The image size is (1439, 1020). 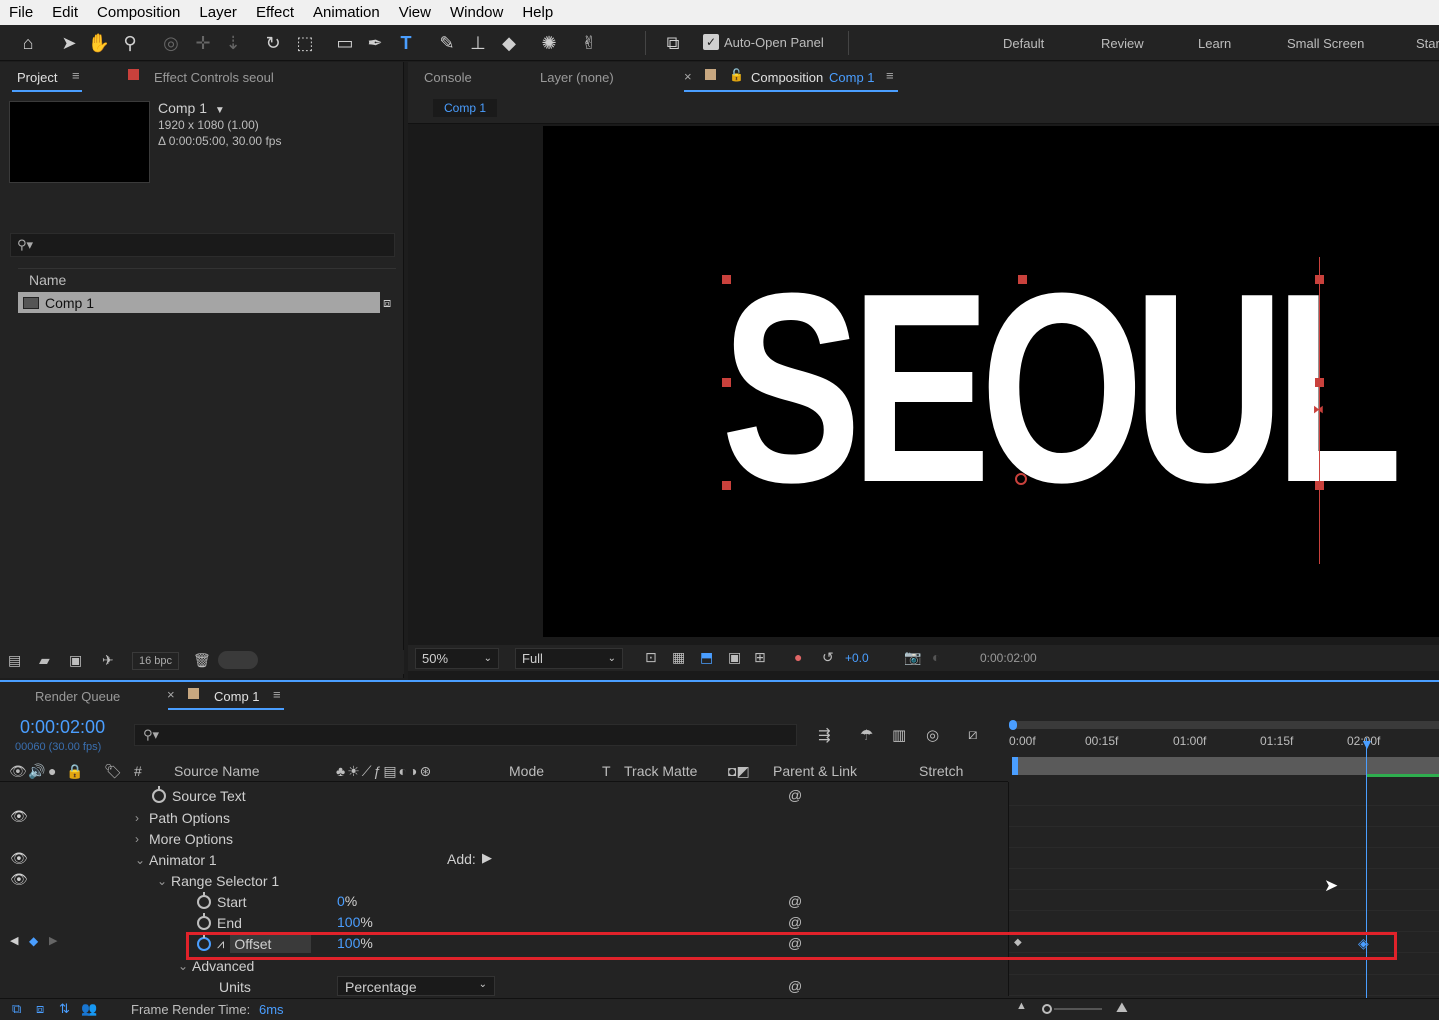 What do you see at coordinates (47, 280) in the screenshot?
I see `column-name: Name` at bounding box center [47, 280].